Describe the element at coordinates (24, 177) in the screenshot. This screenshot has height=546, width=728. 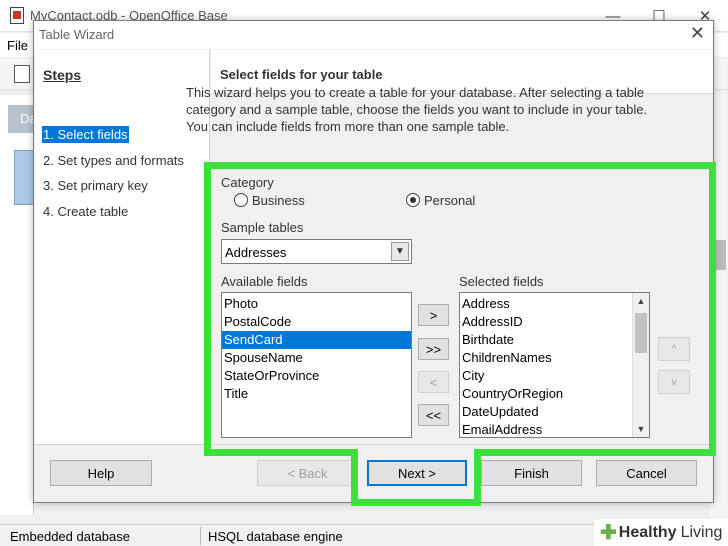
I see `tables-task-icon` at that location.